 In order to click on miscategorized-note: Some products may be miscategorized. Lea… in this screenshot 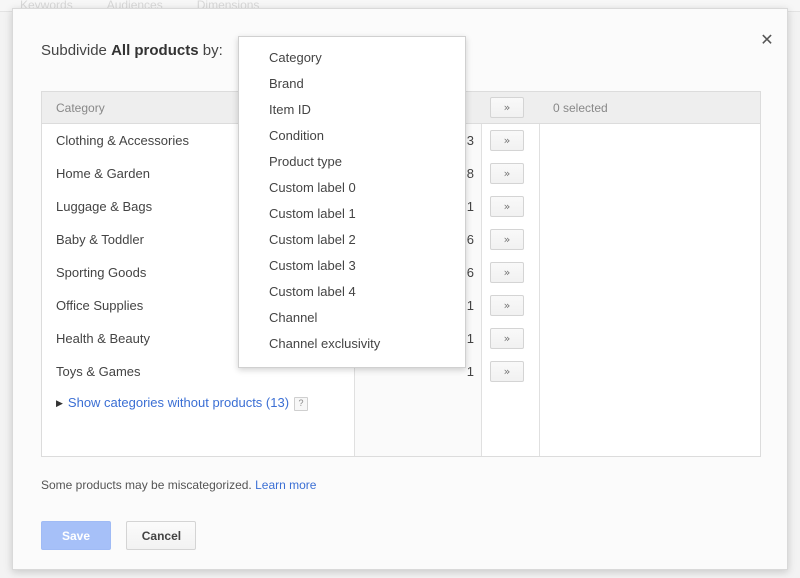, I will do `click(178, 485)`.